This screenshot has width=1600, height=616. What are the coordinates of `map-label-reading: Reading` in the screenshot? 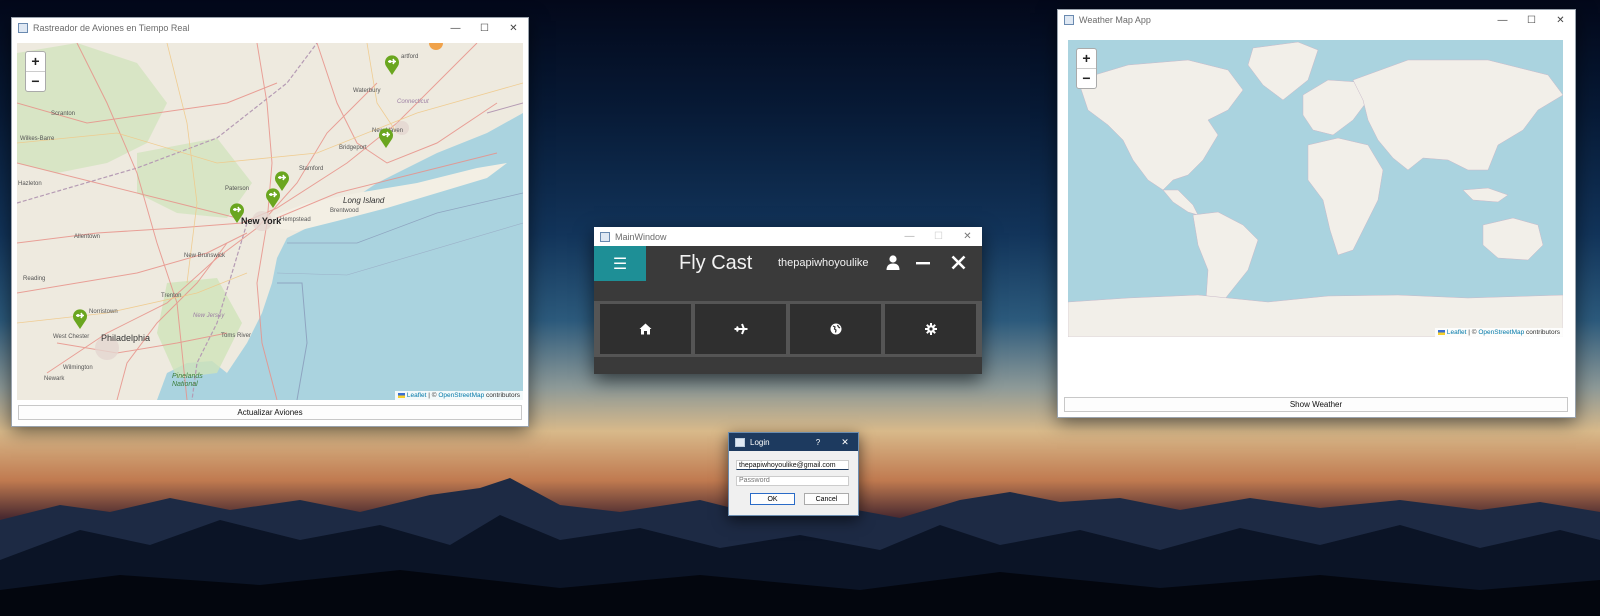 It's located at (34, 279).